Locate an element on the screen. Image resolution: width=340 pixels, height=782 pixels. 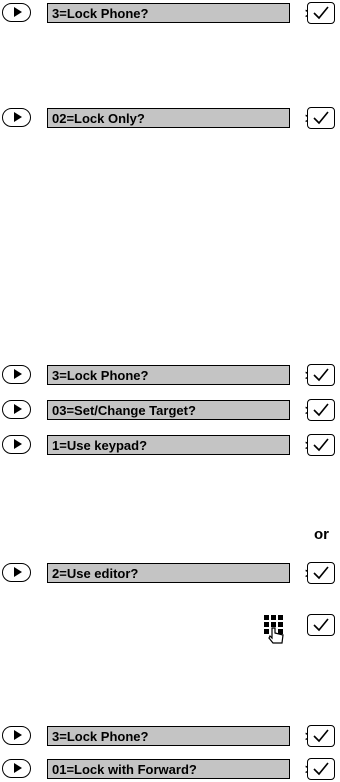
menu-item-label: 03=Set/Change Target? is located at coordinates (124, 410).